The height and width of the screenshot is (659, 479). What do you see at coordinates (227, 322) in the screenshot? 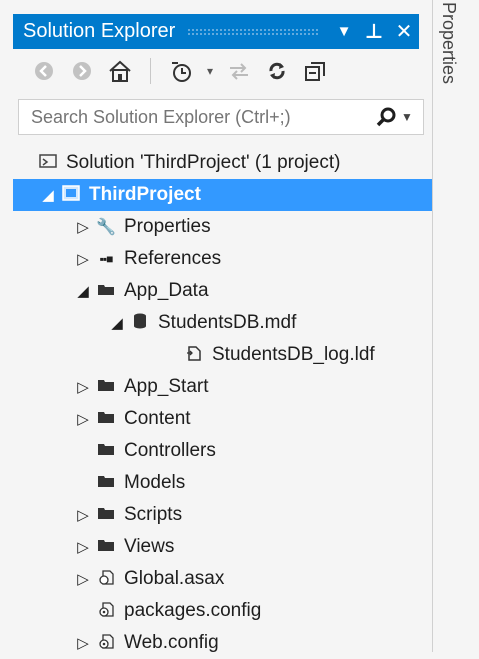
I see `tree-item-label: StudentsDB.mdf` at bounding box center [227, 322].